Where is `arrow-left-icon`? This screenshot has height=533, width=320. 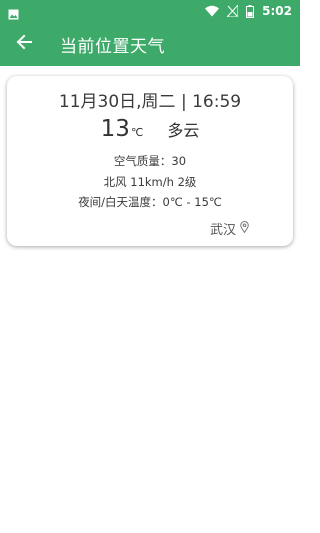 arrow-left-icon is located at coordinates (24, 44).